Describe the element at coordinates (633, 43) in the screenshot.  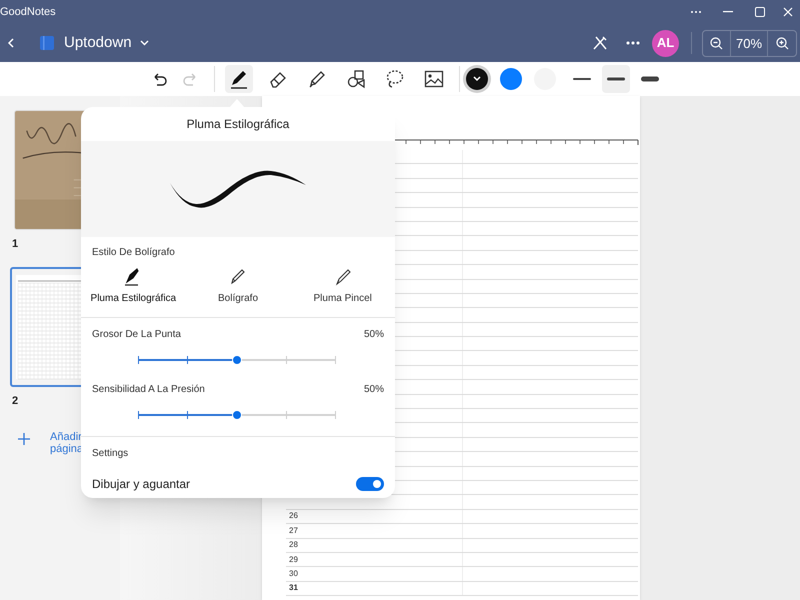
I see `more-icon` at that location.